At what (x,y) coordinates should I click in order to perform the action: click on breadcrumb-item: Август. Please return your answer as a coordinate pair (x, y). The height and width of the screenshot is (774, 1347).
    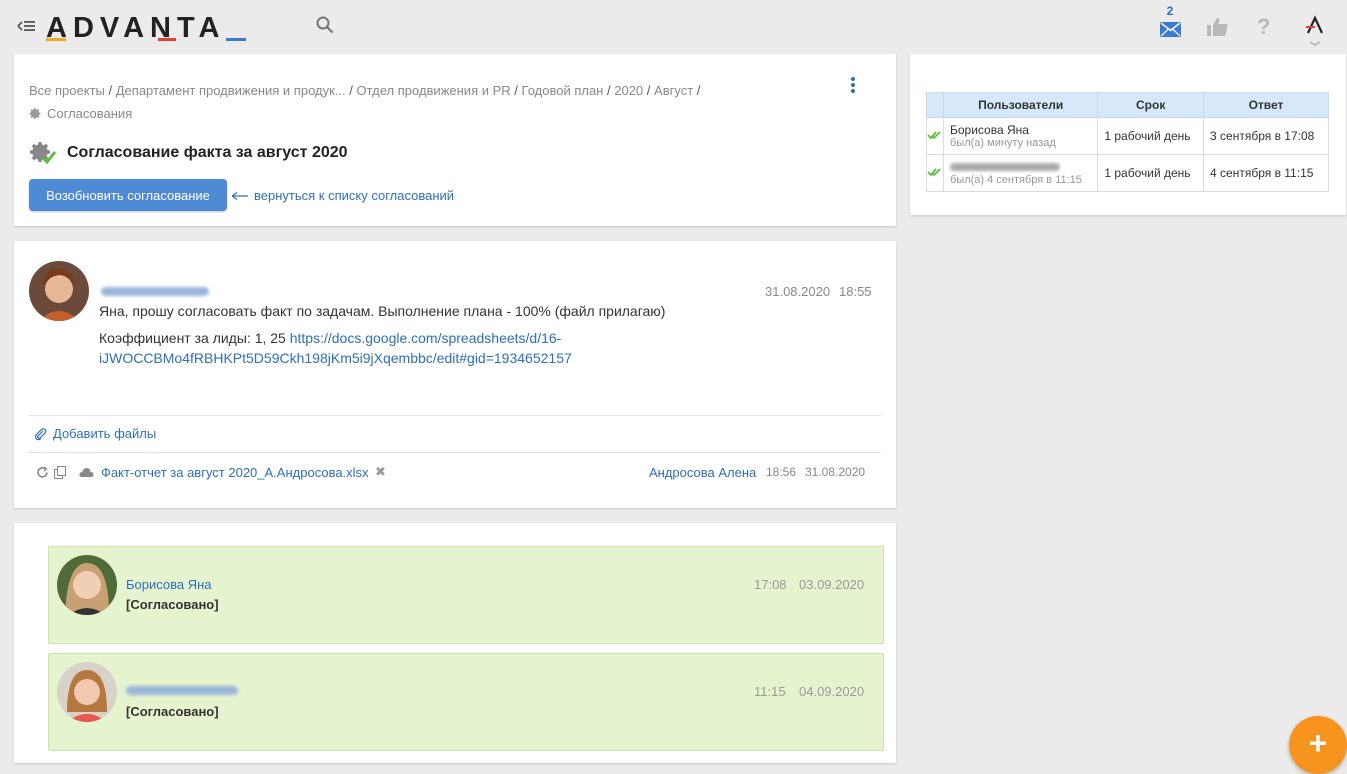
    Looking at the image, I should click on (673, 90).